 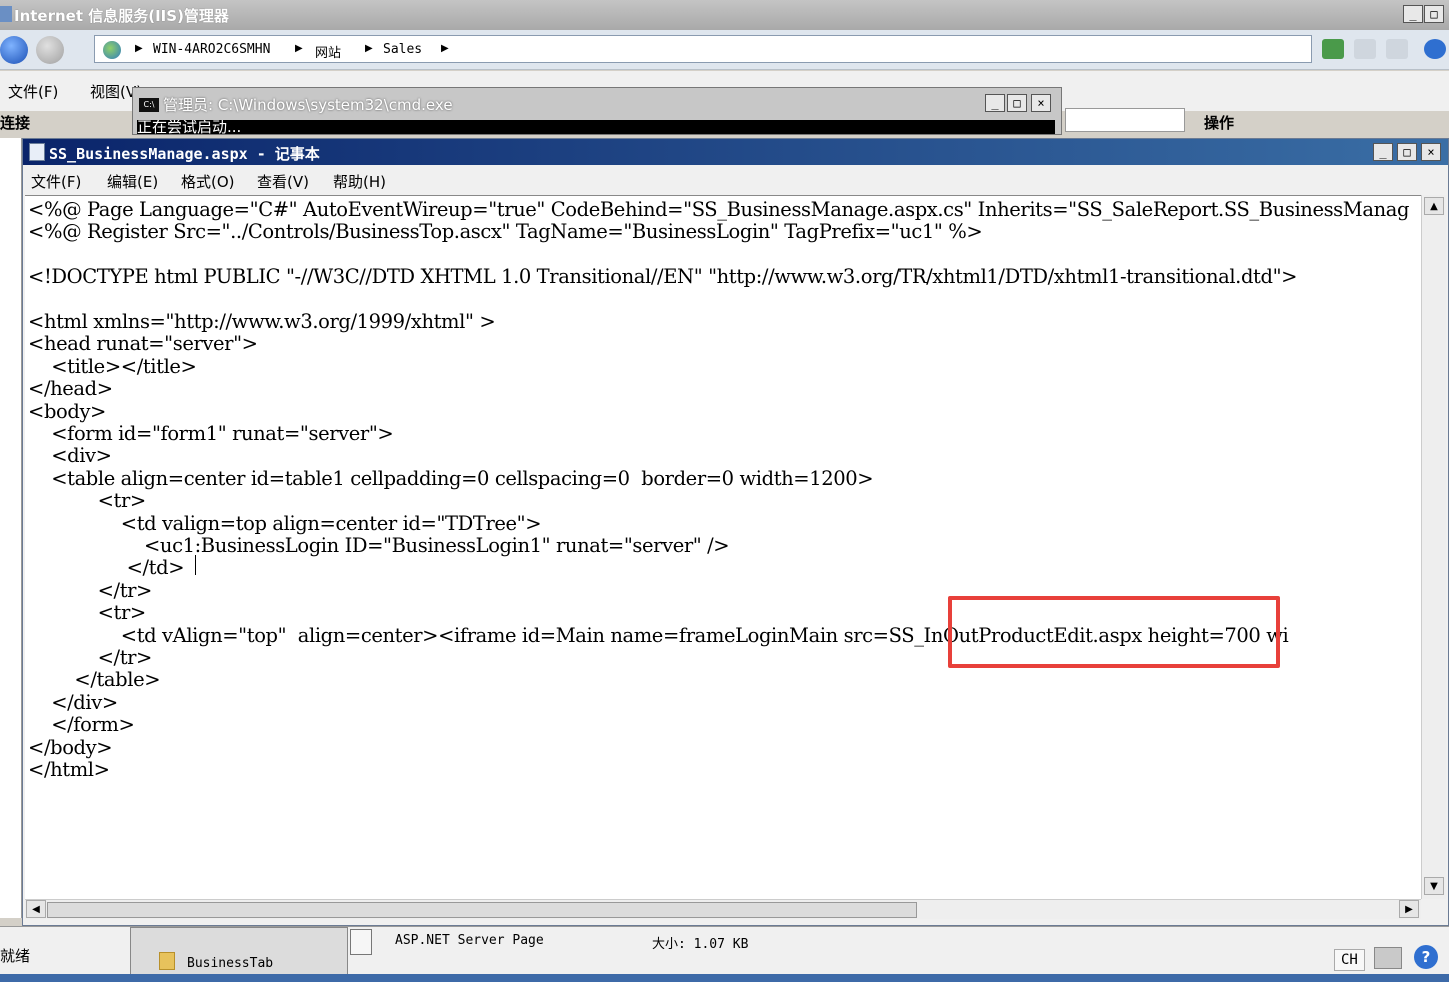 I want to click on code-line: <body>, so click(x=67, y=411).